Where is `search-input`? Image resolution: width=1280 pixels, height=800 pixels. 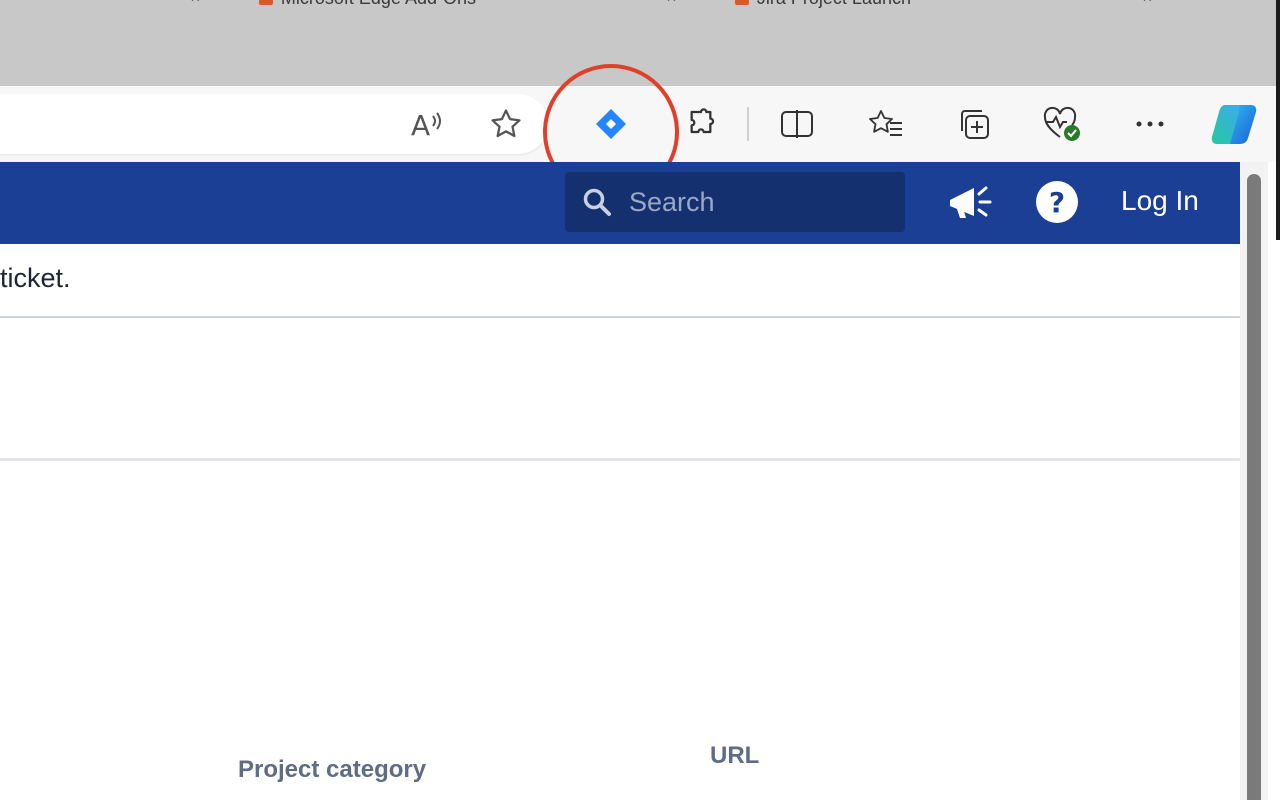 search-input is located at coordinates (759, 202).